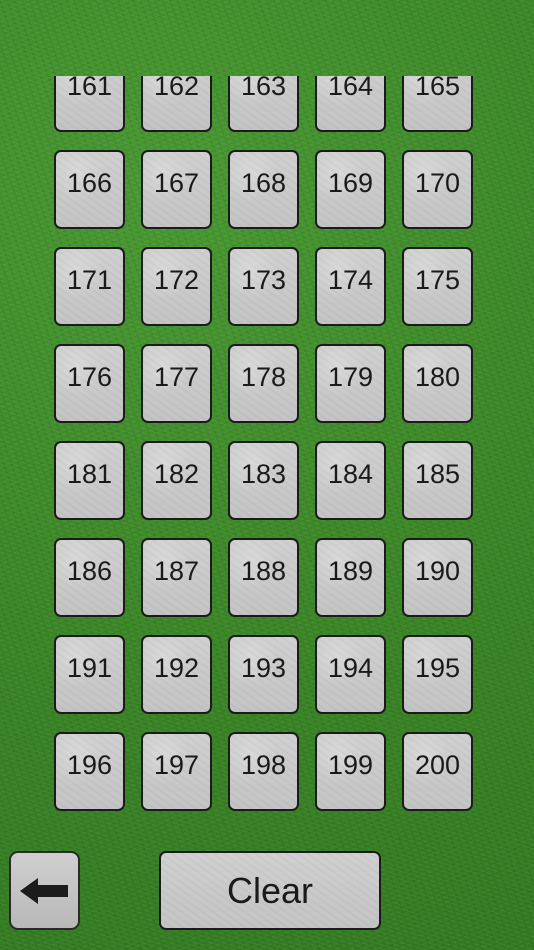 This screenshot has width=534, height=950. What do you see at coordinates (263, 189) in the screenshot?
I see `number-tile-168: 168` at bounding box center [263, 189].